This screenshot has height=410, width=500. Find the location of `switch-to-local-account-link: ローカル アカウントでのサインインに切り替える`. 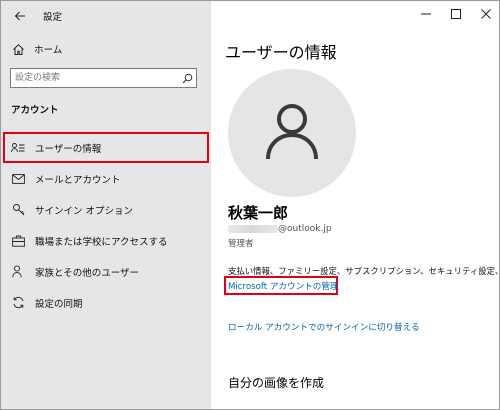

switch-to-local-account-link: ローカル アカウントでのサインインに切り替える is located at coordinates (324, 327).